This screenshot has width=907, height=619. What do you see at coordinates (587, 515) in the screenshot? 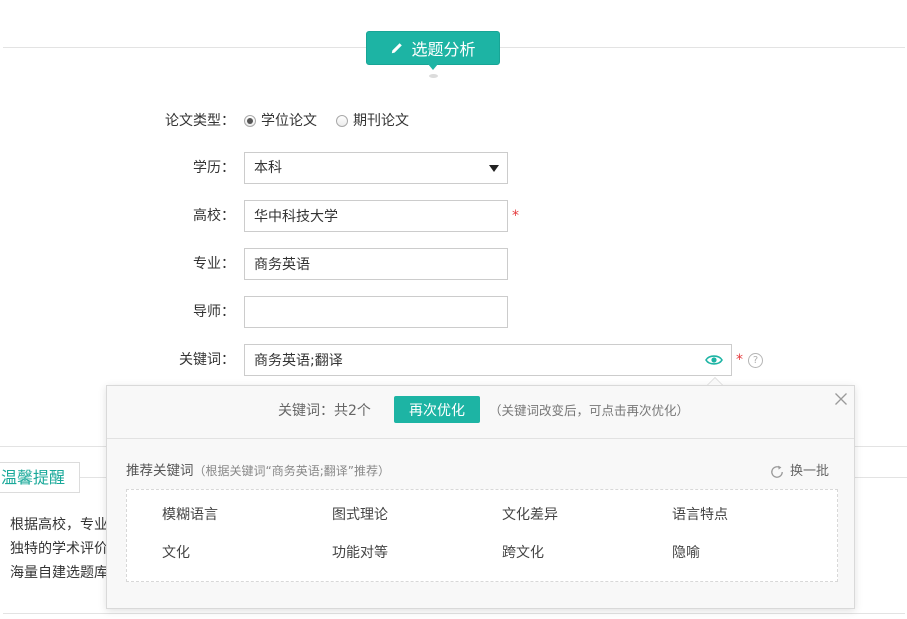
I see `keyword-suggestion: 文化差异` at bounding box center [587, 515].